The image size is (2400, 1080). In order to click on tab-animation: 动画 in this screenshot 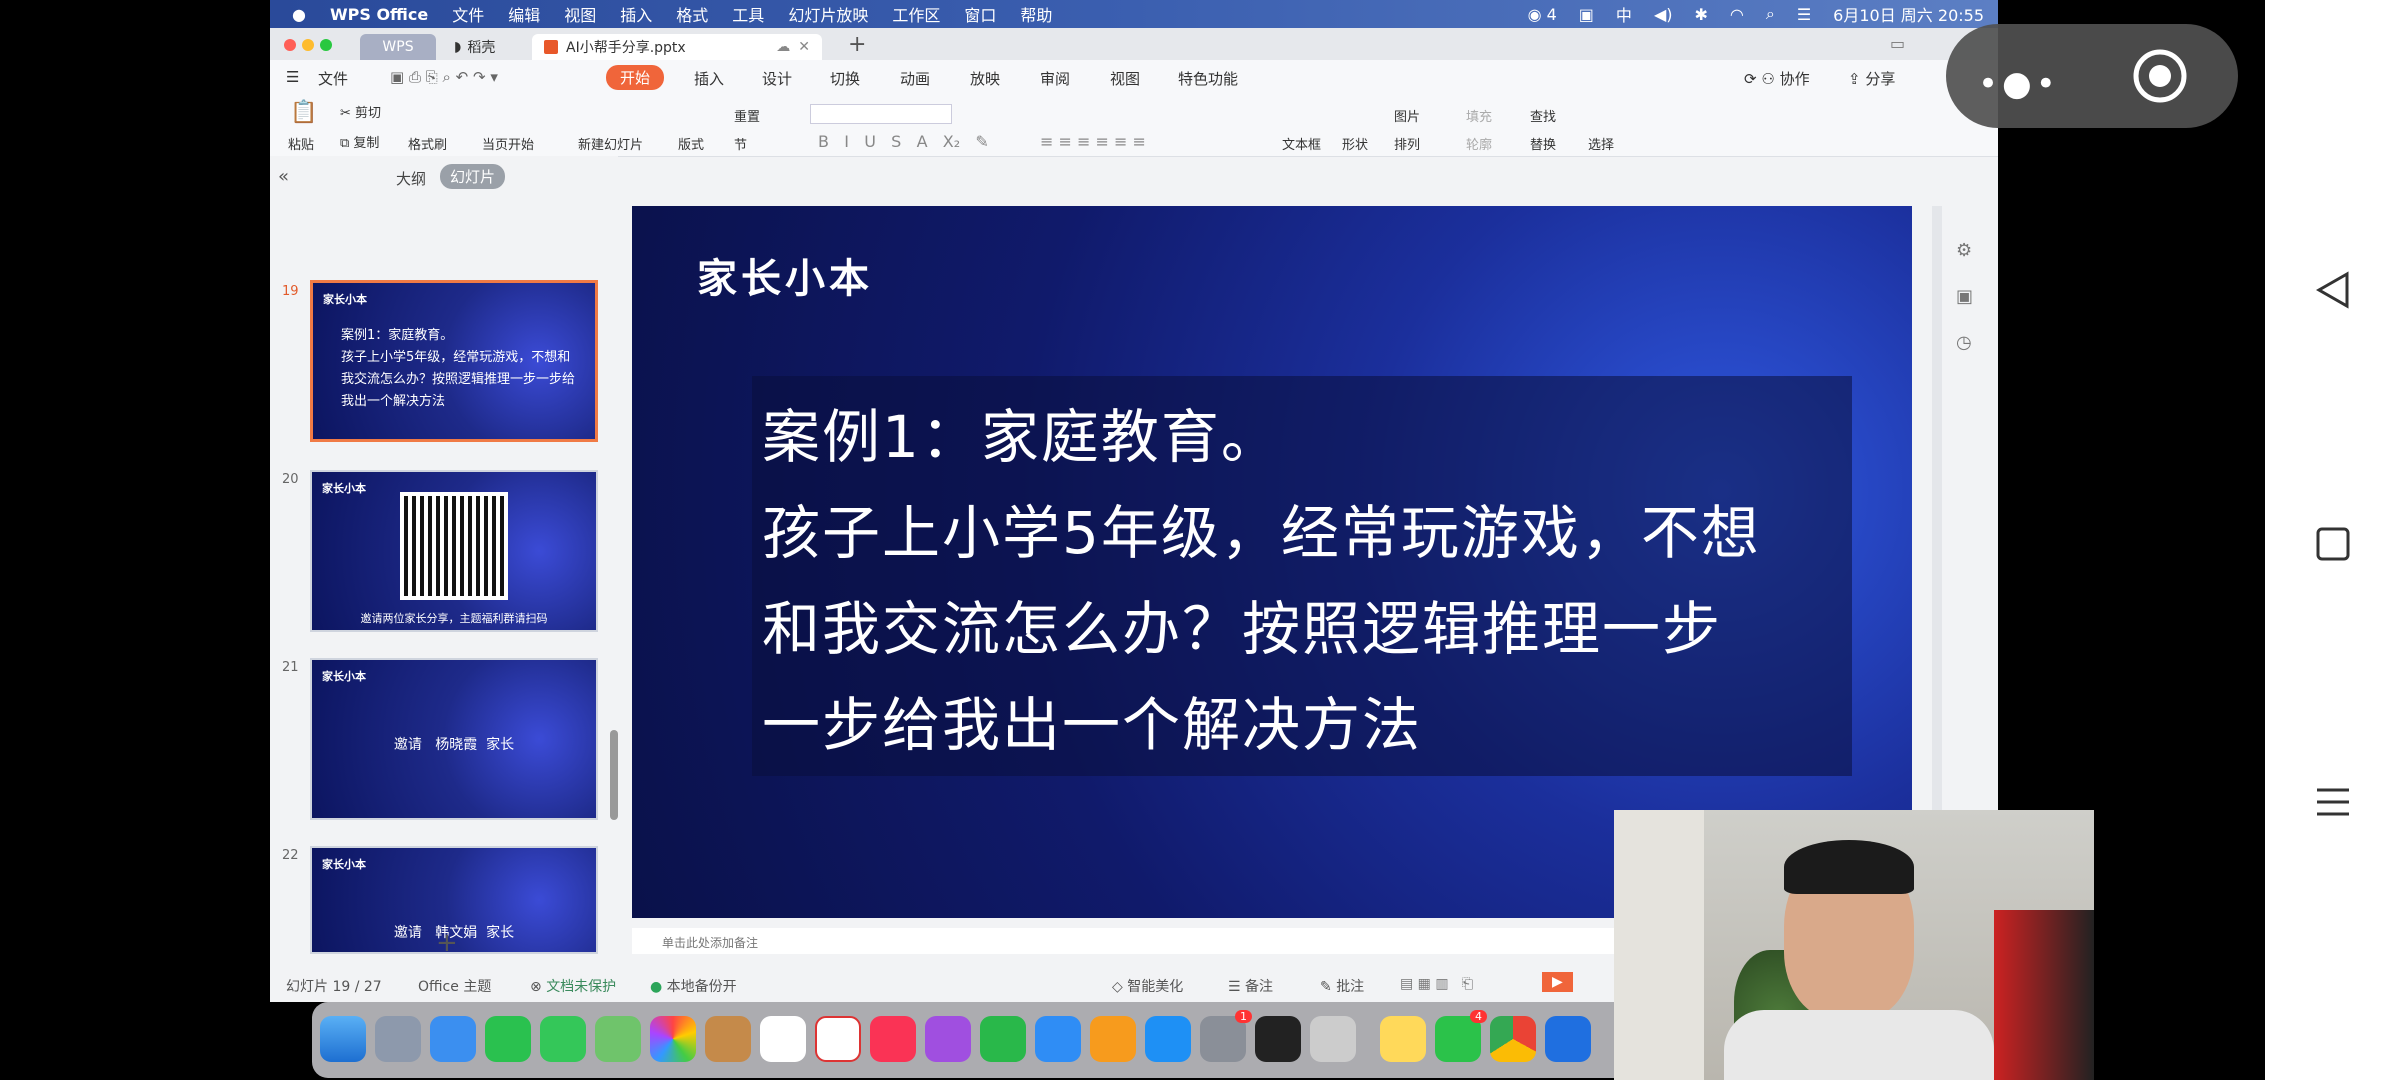, I will do `click(915, 78)`.